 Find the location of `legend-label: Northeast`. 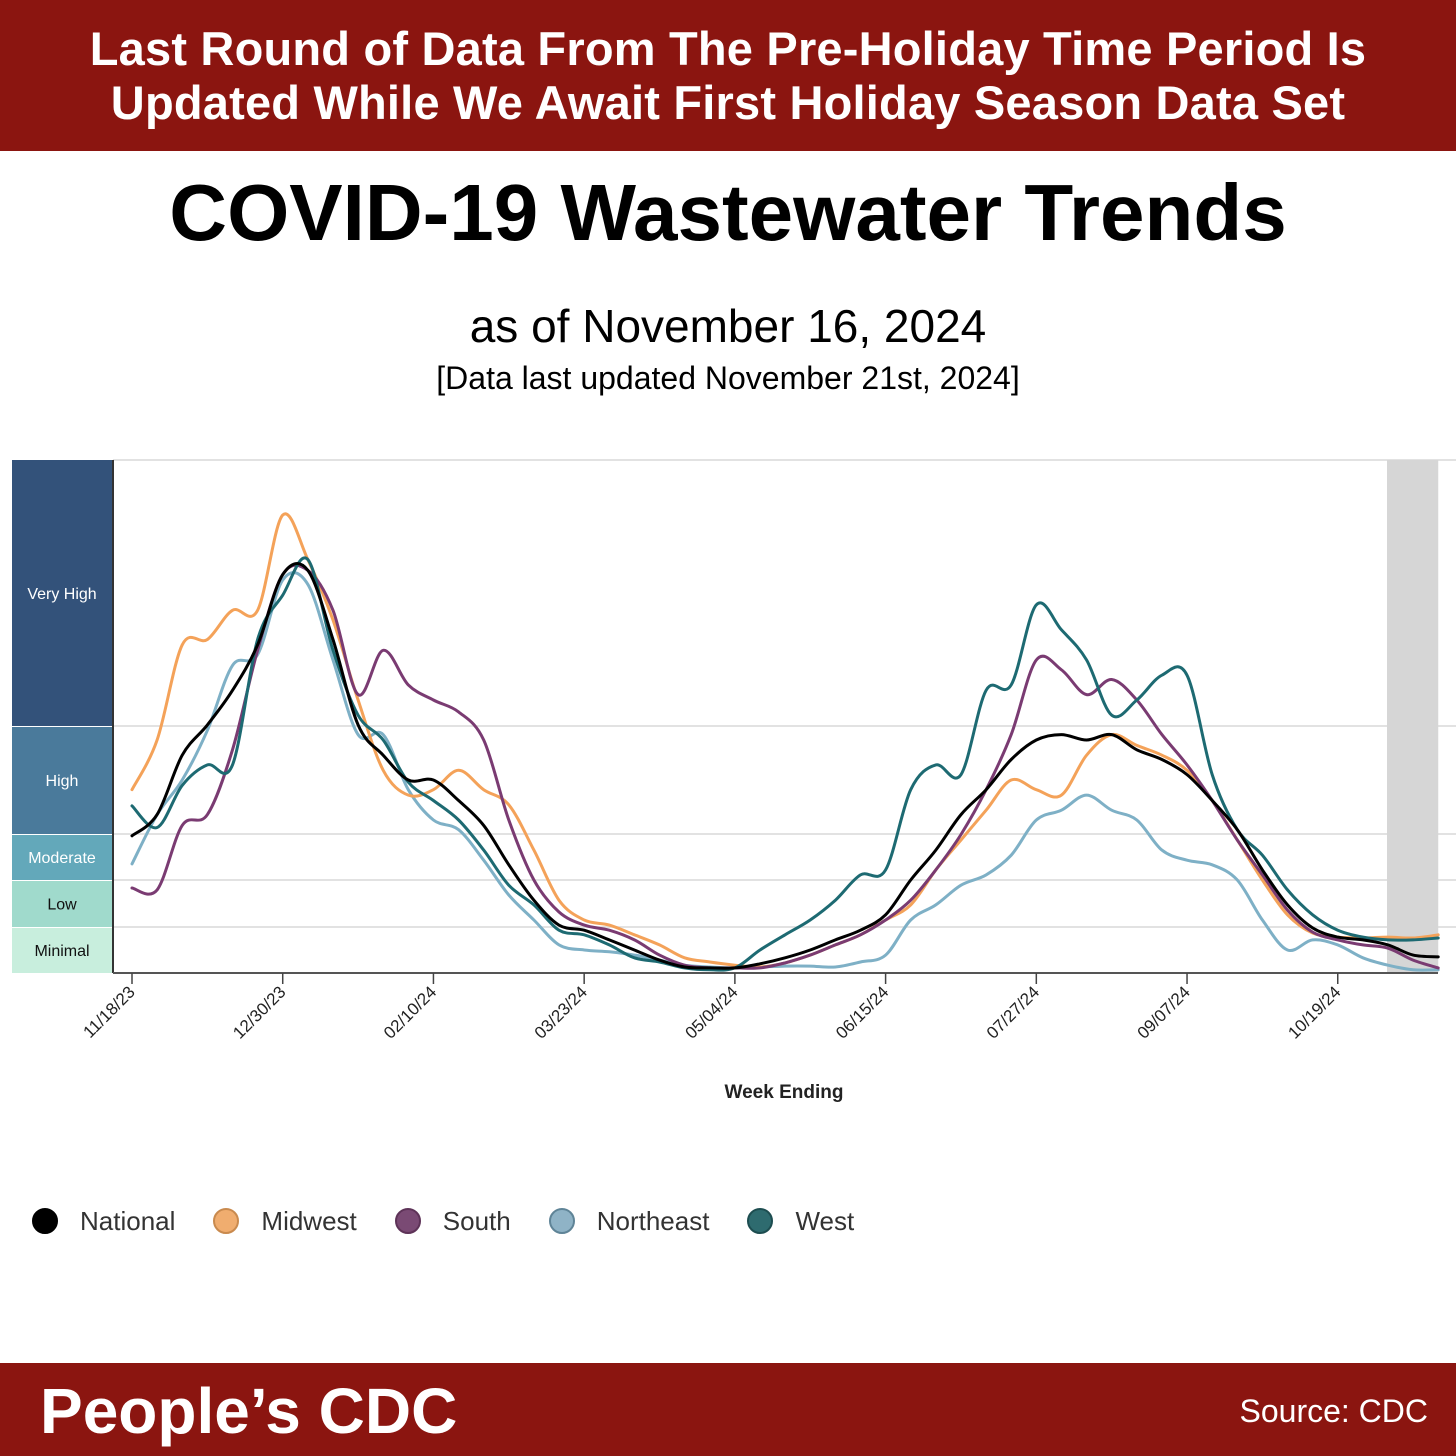

legend-label: Northeast is located at coordinates (653, 1220).